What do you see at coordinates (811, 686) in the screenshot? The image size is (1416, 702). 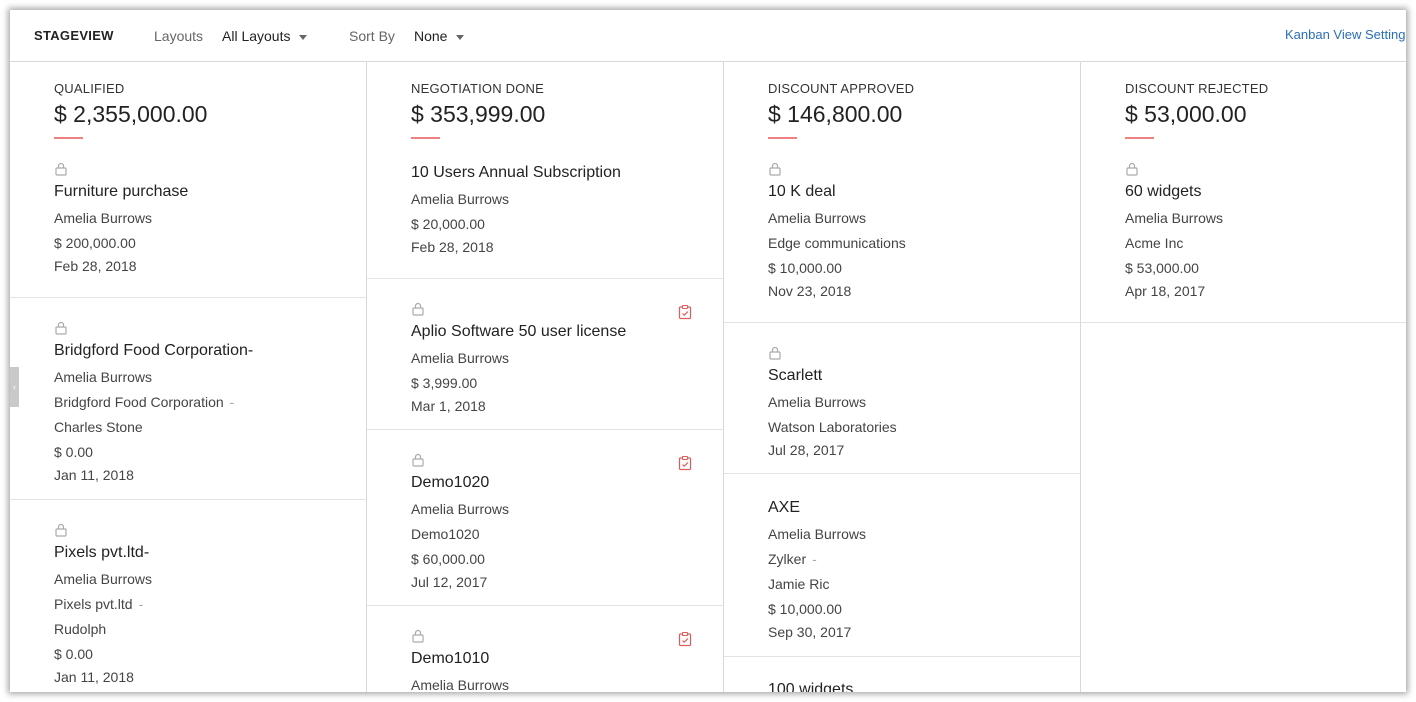 I see `deal-name: 100 widgets` at bounding box center [811, 686].